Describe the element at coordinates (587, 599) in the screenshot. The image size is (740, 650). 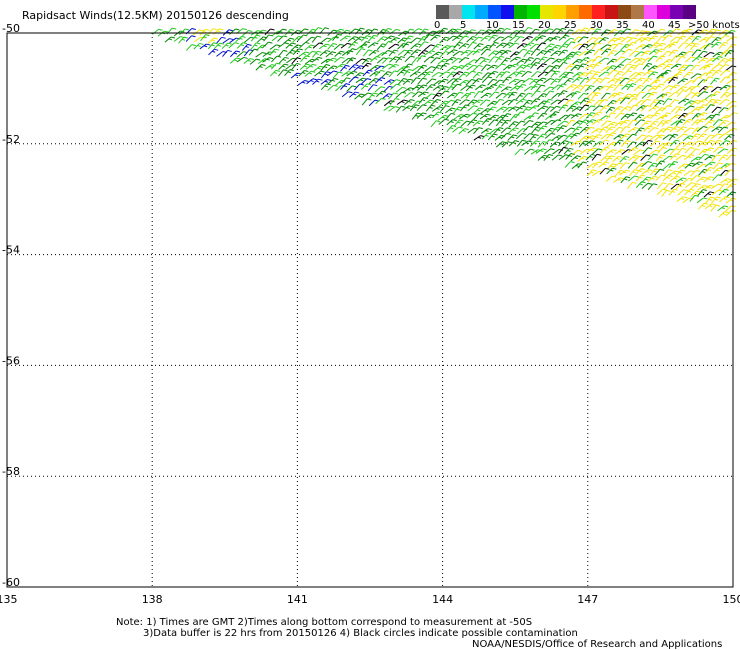
I see `lon-tick-label: 147` at that location.